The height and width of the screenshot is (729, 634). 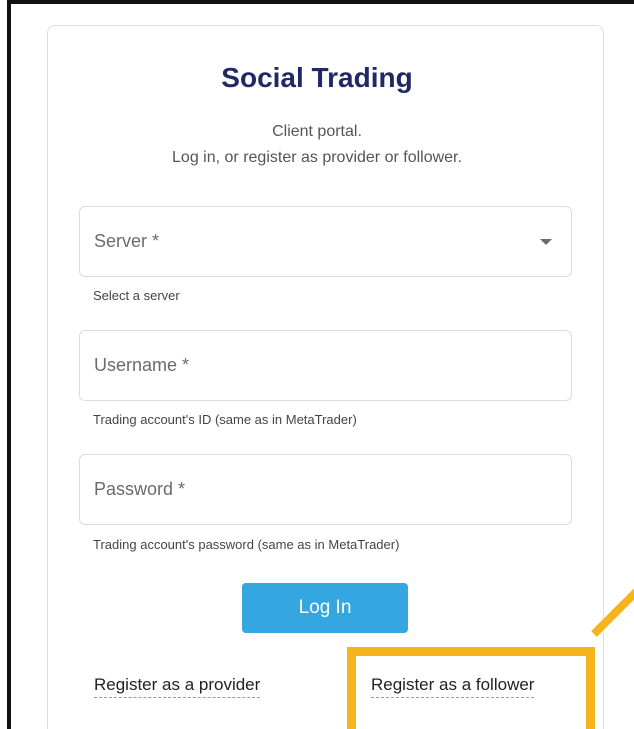 What do you see at coordinates (325, 365) in the screenshot?
I see `username-input: Username *` at bounding box center [325, 365].